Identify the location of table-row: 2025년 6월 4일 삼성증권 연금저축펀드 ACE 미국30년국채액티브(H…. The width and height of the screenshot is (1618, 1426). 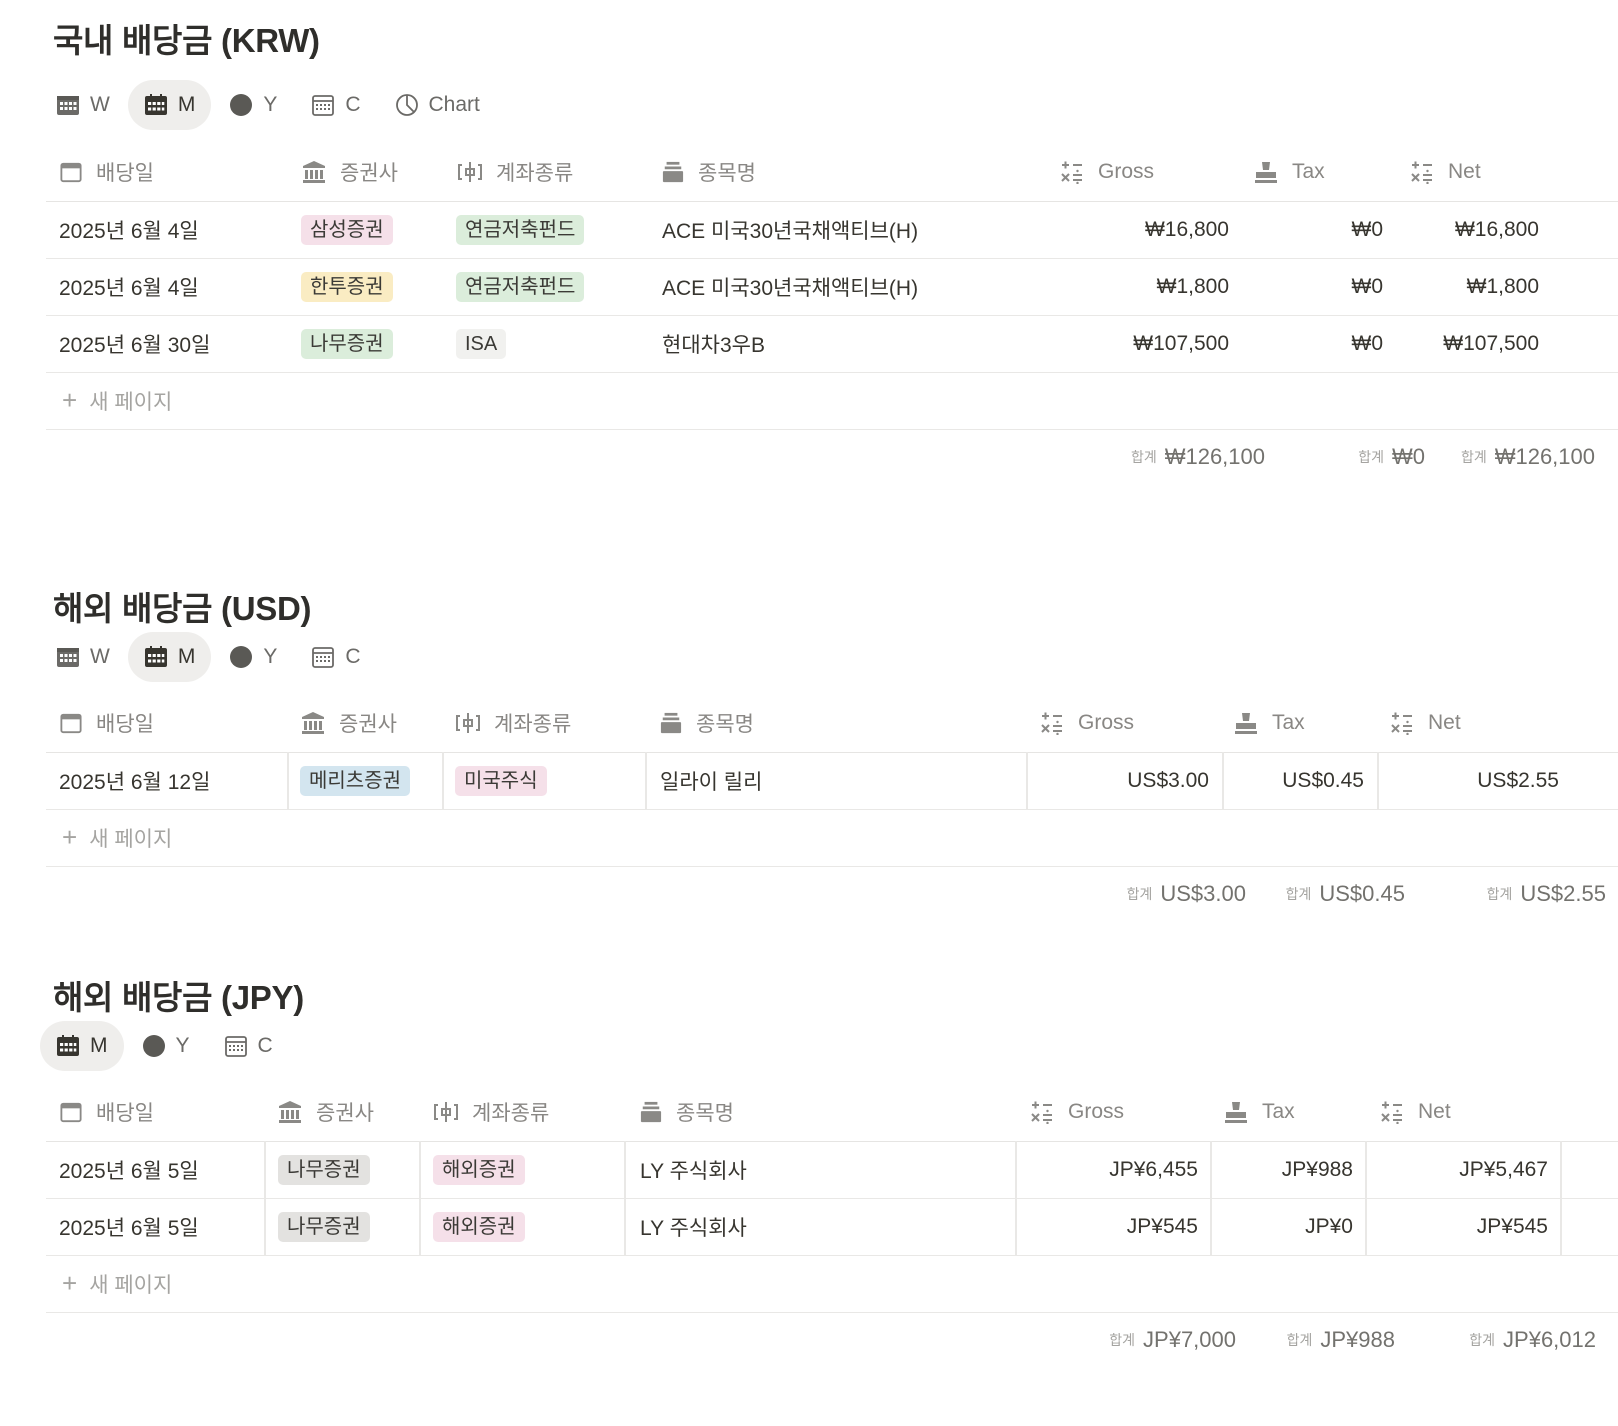
(832, 230).